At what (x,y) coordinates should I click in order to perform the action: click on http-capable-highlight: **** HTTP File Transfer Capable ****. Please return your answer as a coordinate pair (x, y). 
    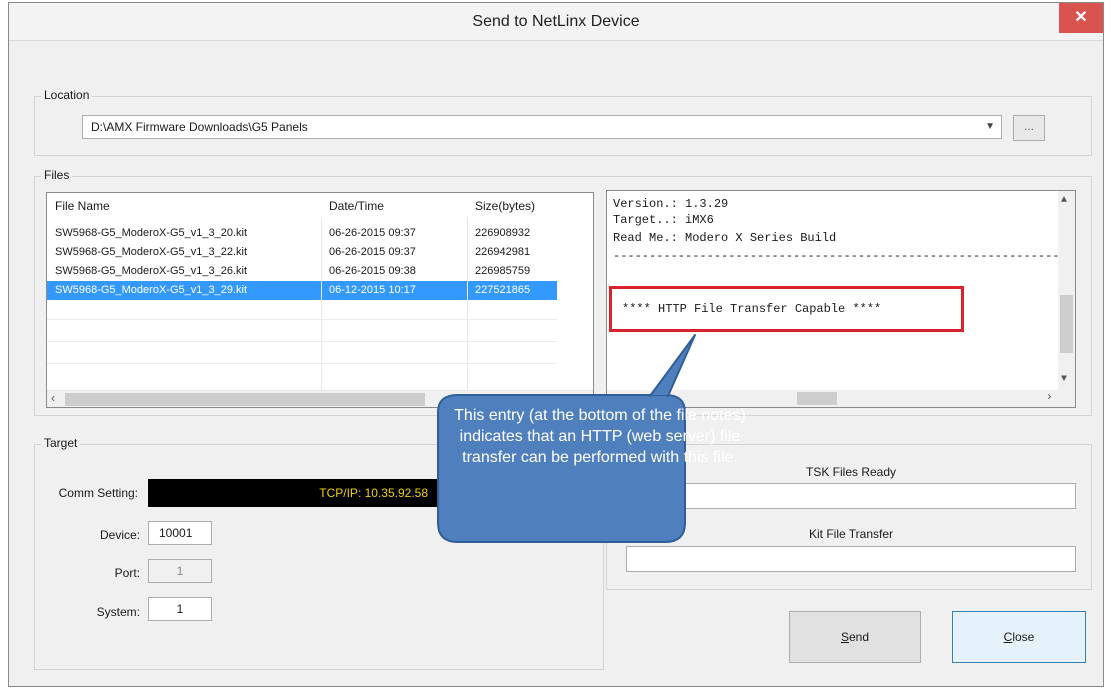
    Looking at the image, I should click on (786, 309).